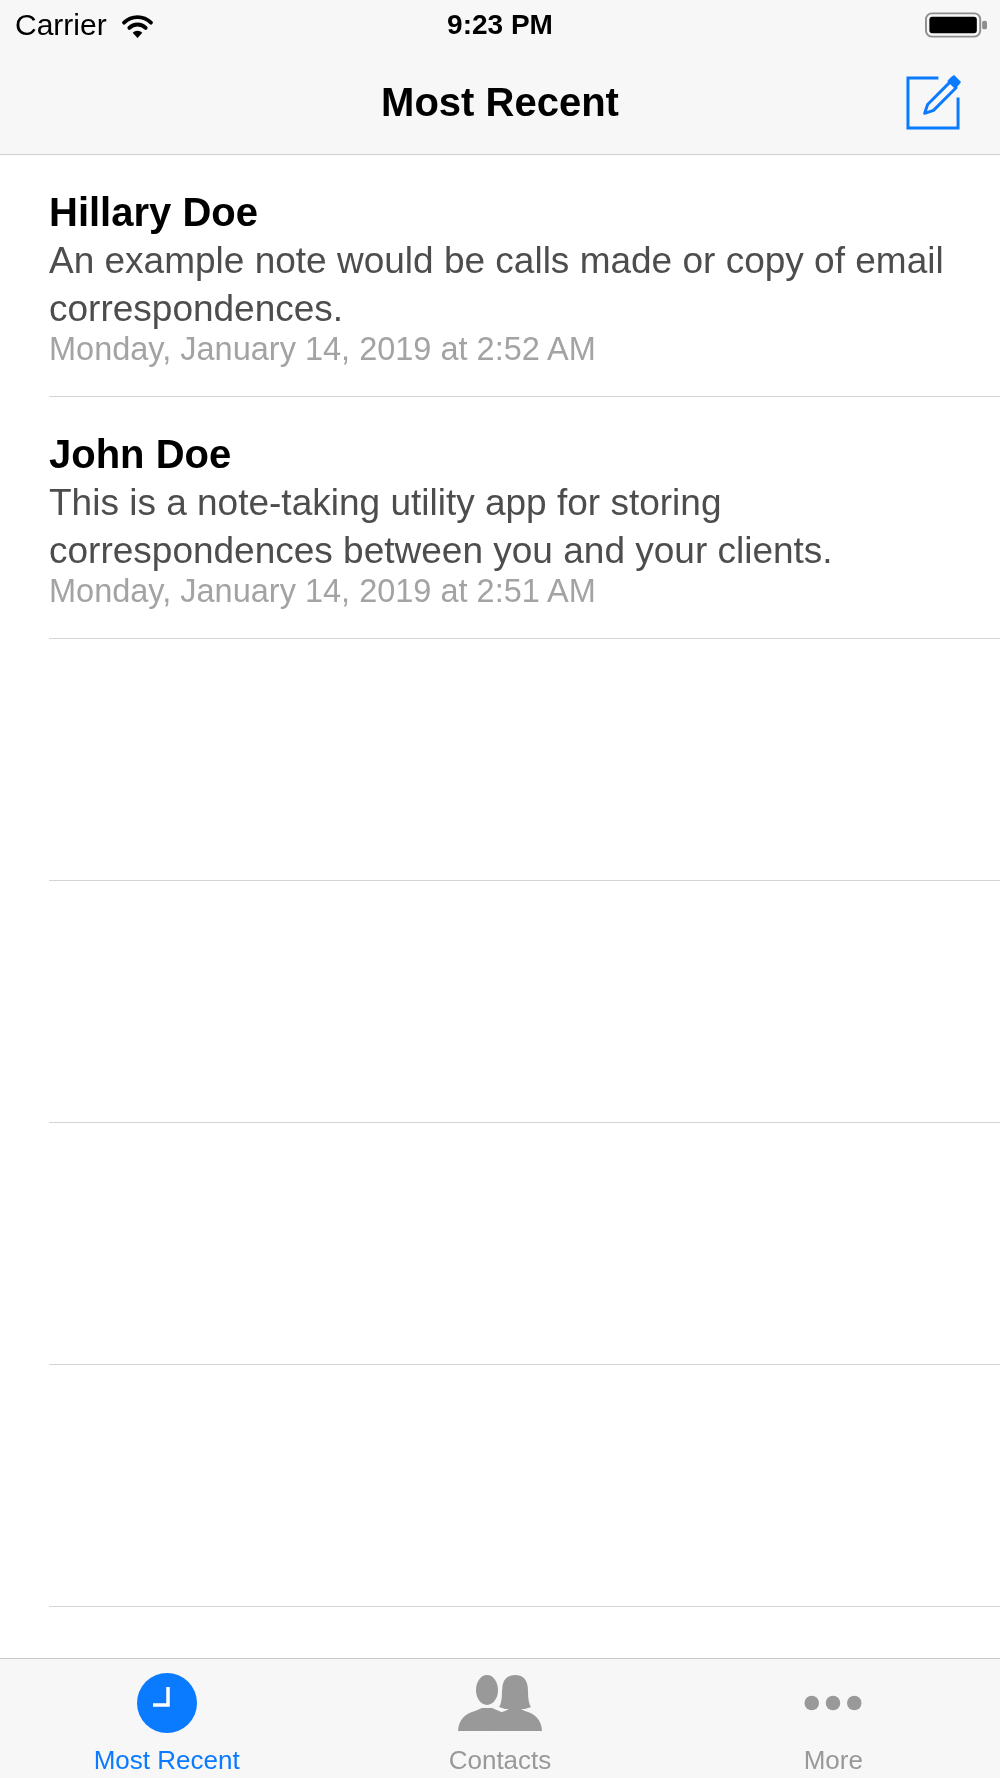 This screenshot has width=1000, height=1778. What do you see at coordinates (166, 1703) in the screenshot?
I see `clock-icon` at bounding box center [166, 1703].